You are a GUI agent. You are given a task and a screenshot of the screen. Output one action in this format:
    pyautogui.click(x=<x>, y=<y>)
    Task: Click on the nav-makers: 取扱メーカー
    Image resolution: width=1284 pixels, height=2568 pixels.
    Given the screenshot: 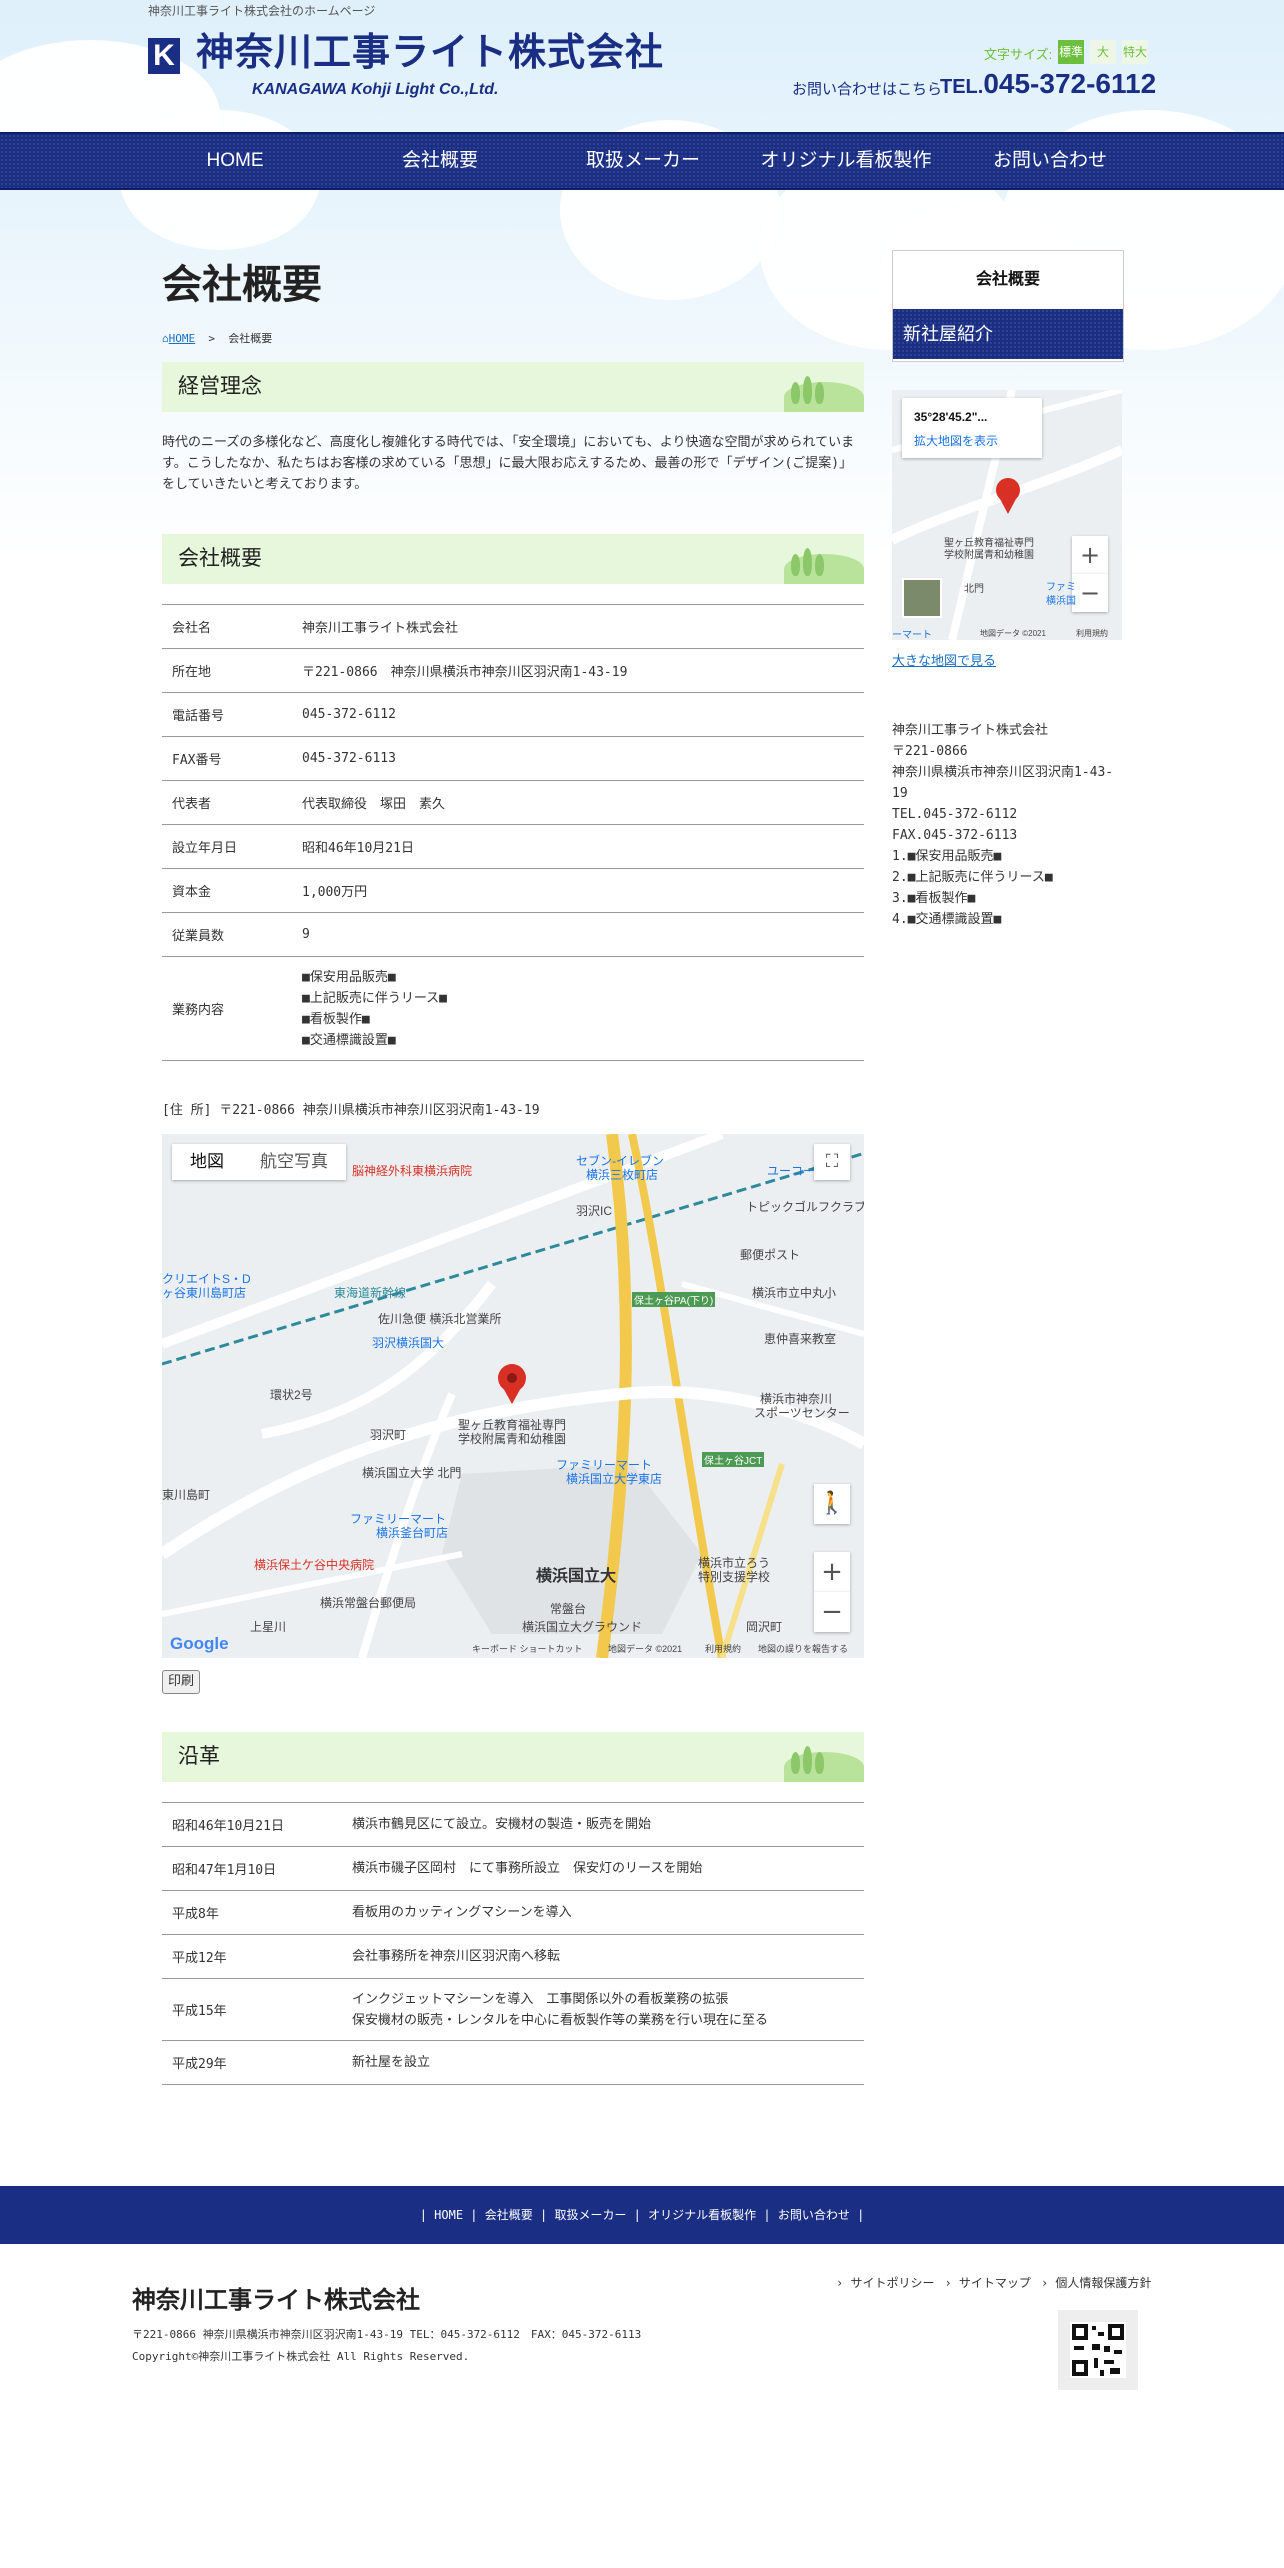 What is the action you would take?
    pyautogui.click(x=643, y=161)
    